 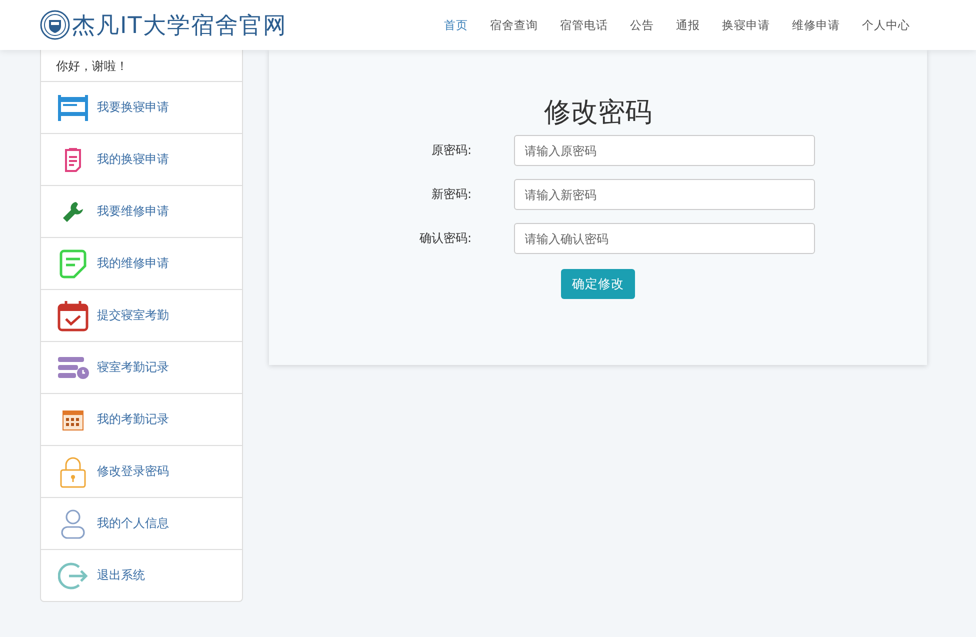 What do you see at coordinates (141, 368) in the screenshot?
I see `sidebar-item: 寝室考勤记录` at bounding box center [141, 368].